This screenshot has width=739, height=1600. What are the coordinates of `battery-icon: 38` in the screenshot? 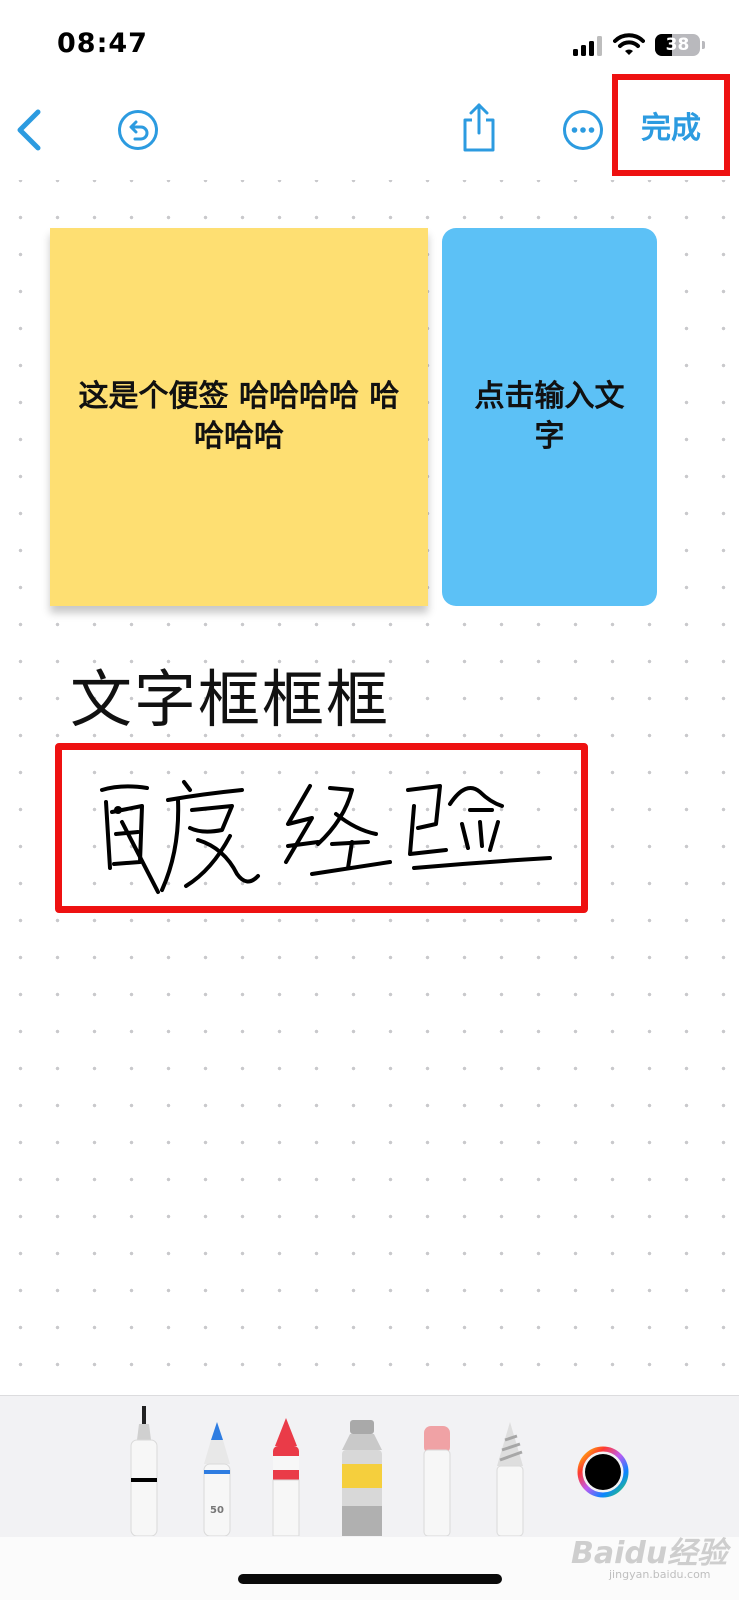 It's located at (677, 45).